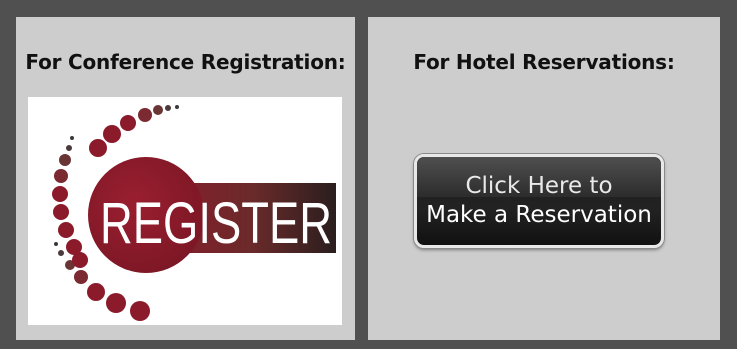  I want to click on conference-registration-heading: For Conference Registration:, so click(185, 62).